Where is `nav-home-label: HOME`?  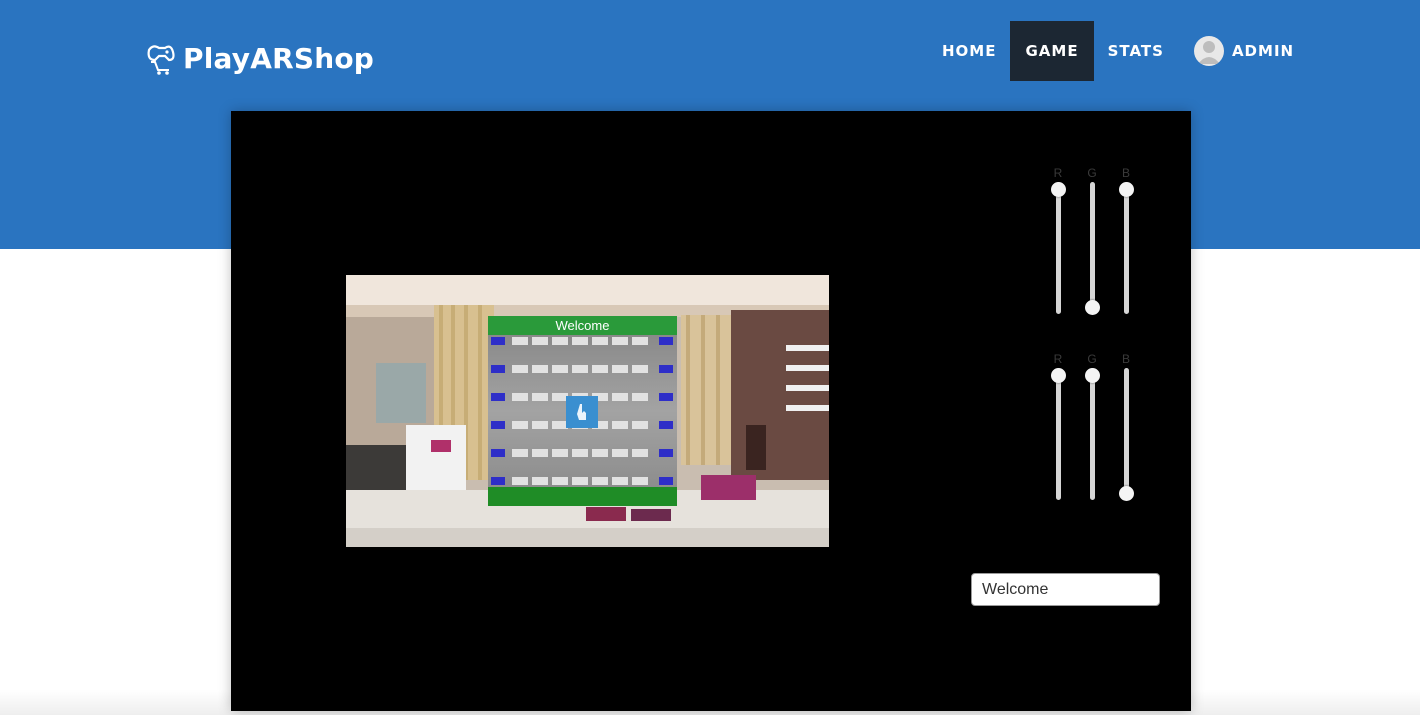
nav-home-label: HOME is located at coordinates (969, 51).